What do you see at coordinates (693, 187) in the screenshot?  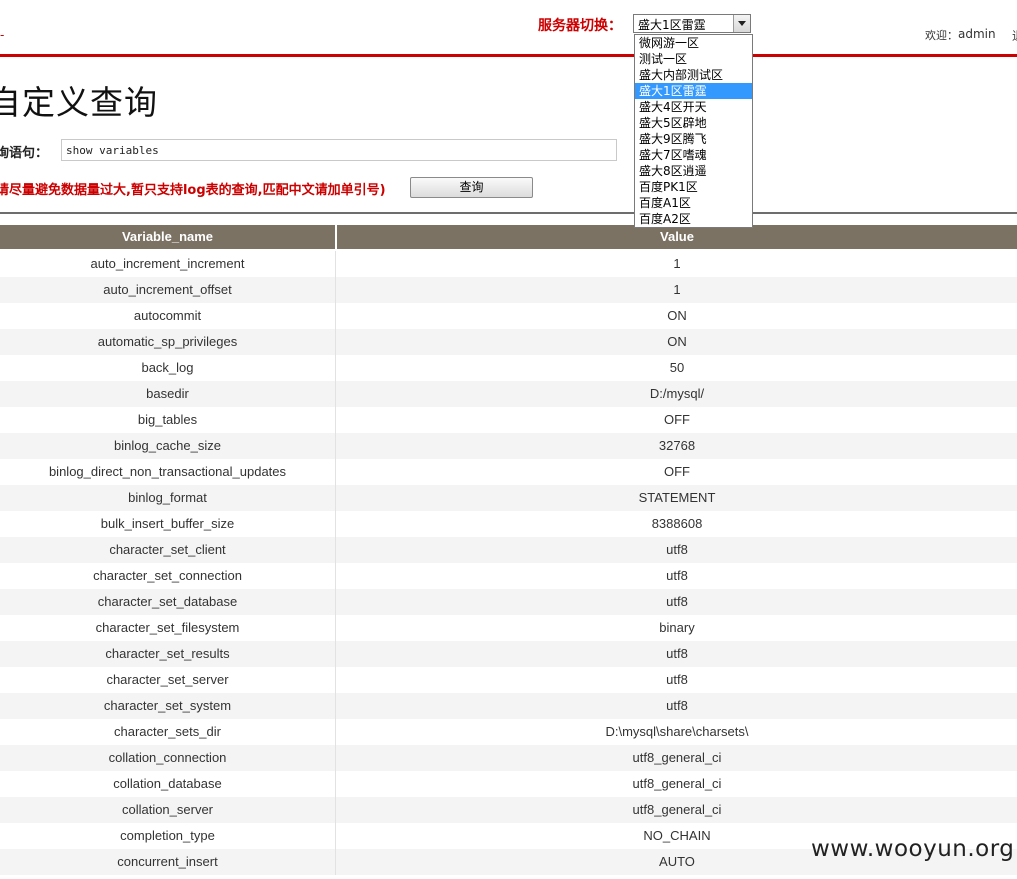 I see `server-option: 百度PK1区` at bounding box center [693, 187].